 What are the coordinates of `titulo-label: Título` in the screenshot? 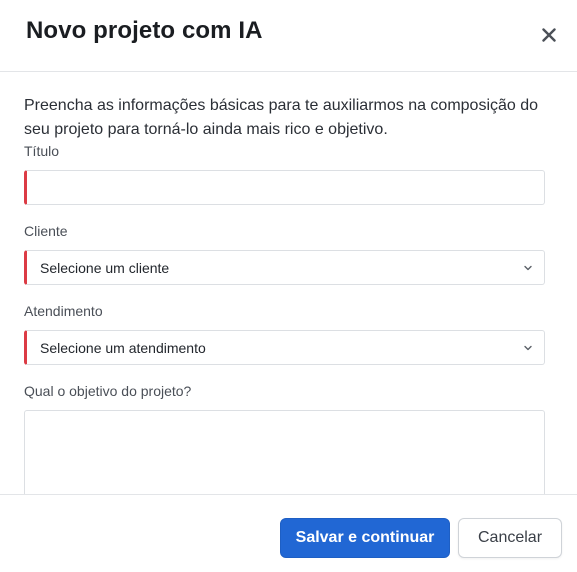 It's located at (42, 151).